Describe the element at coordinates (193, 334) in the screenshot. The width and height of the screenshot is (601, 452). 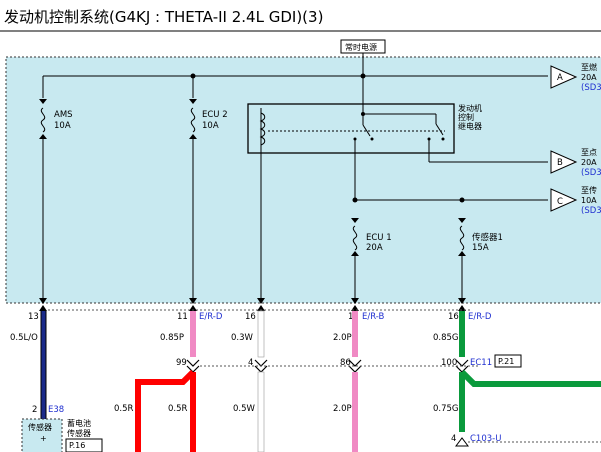
I see `wire-pink-ecu2` at that location.